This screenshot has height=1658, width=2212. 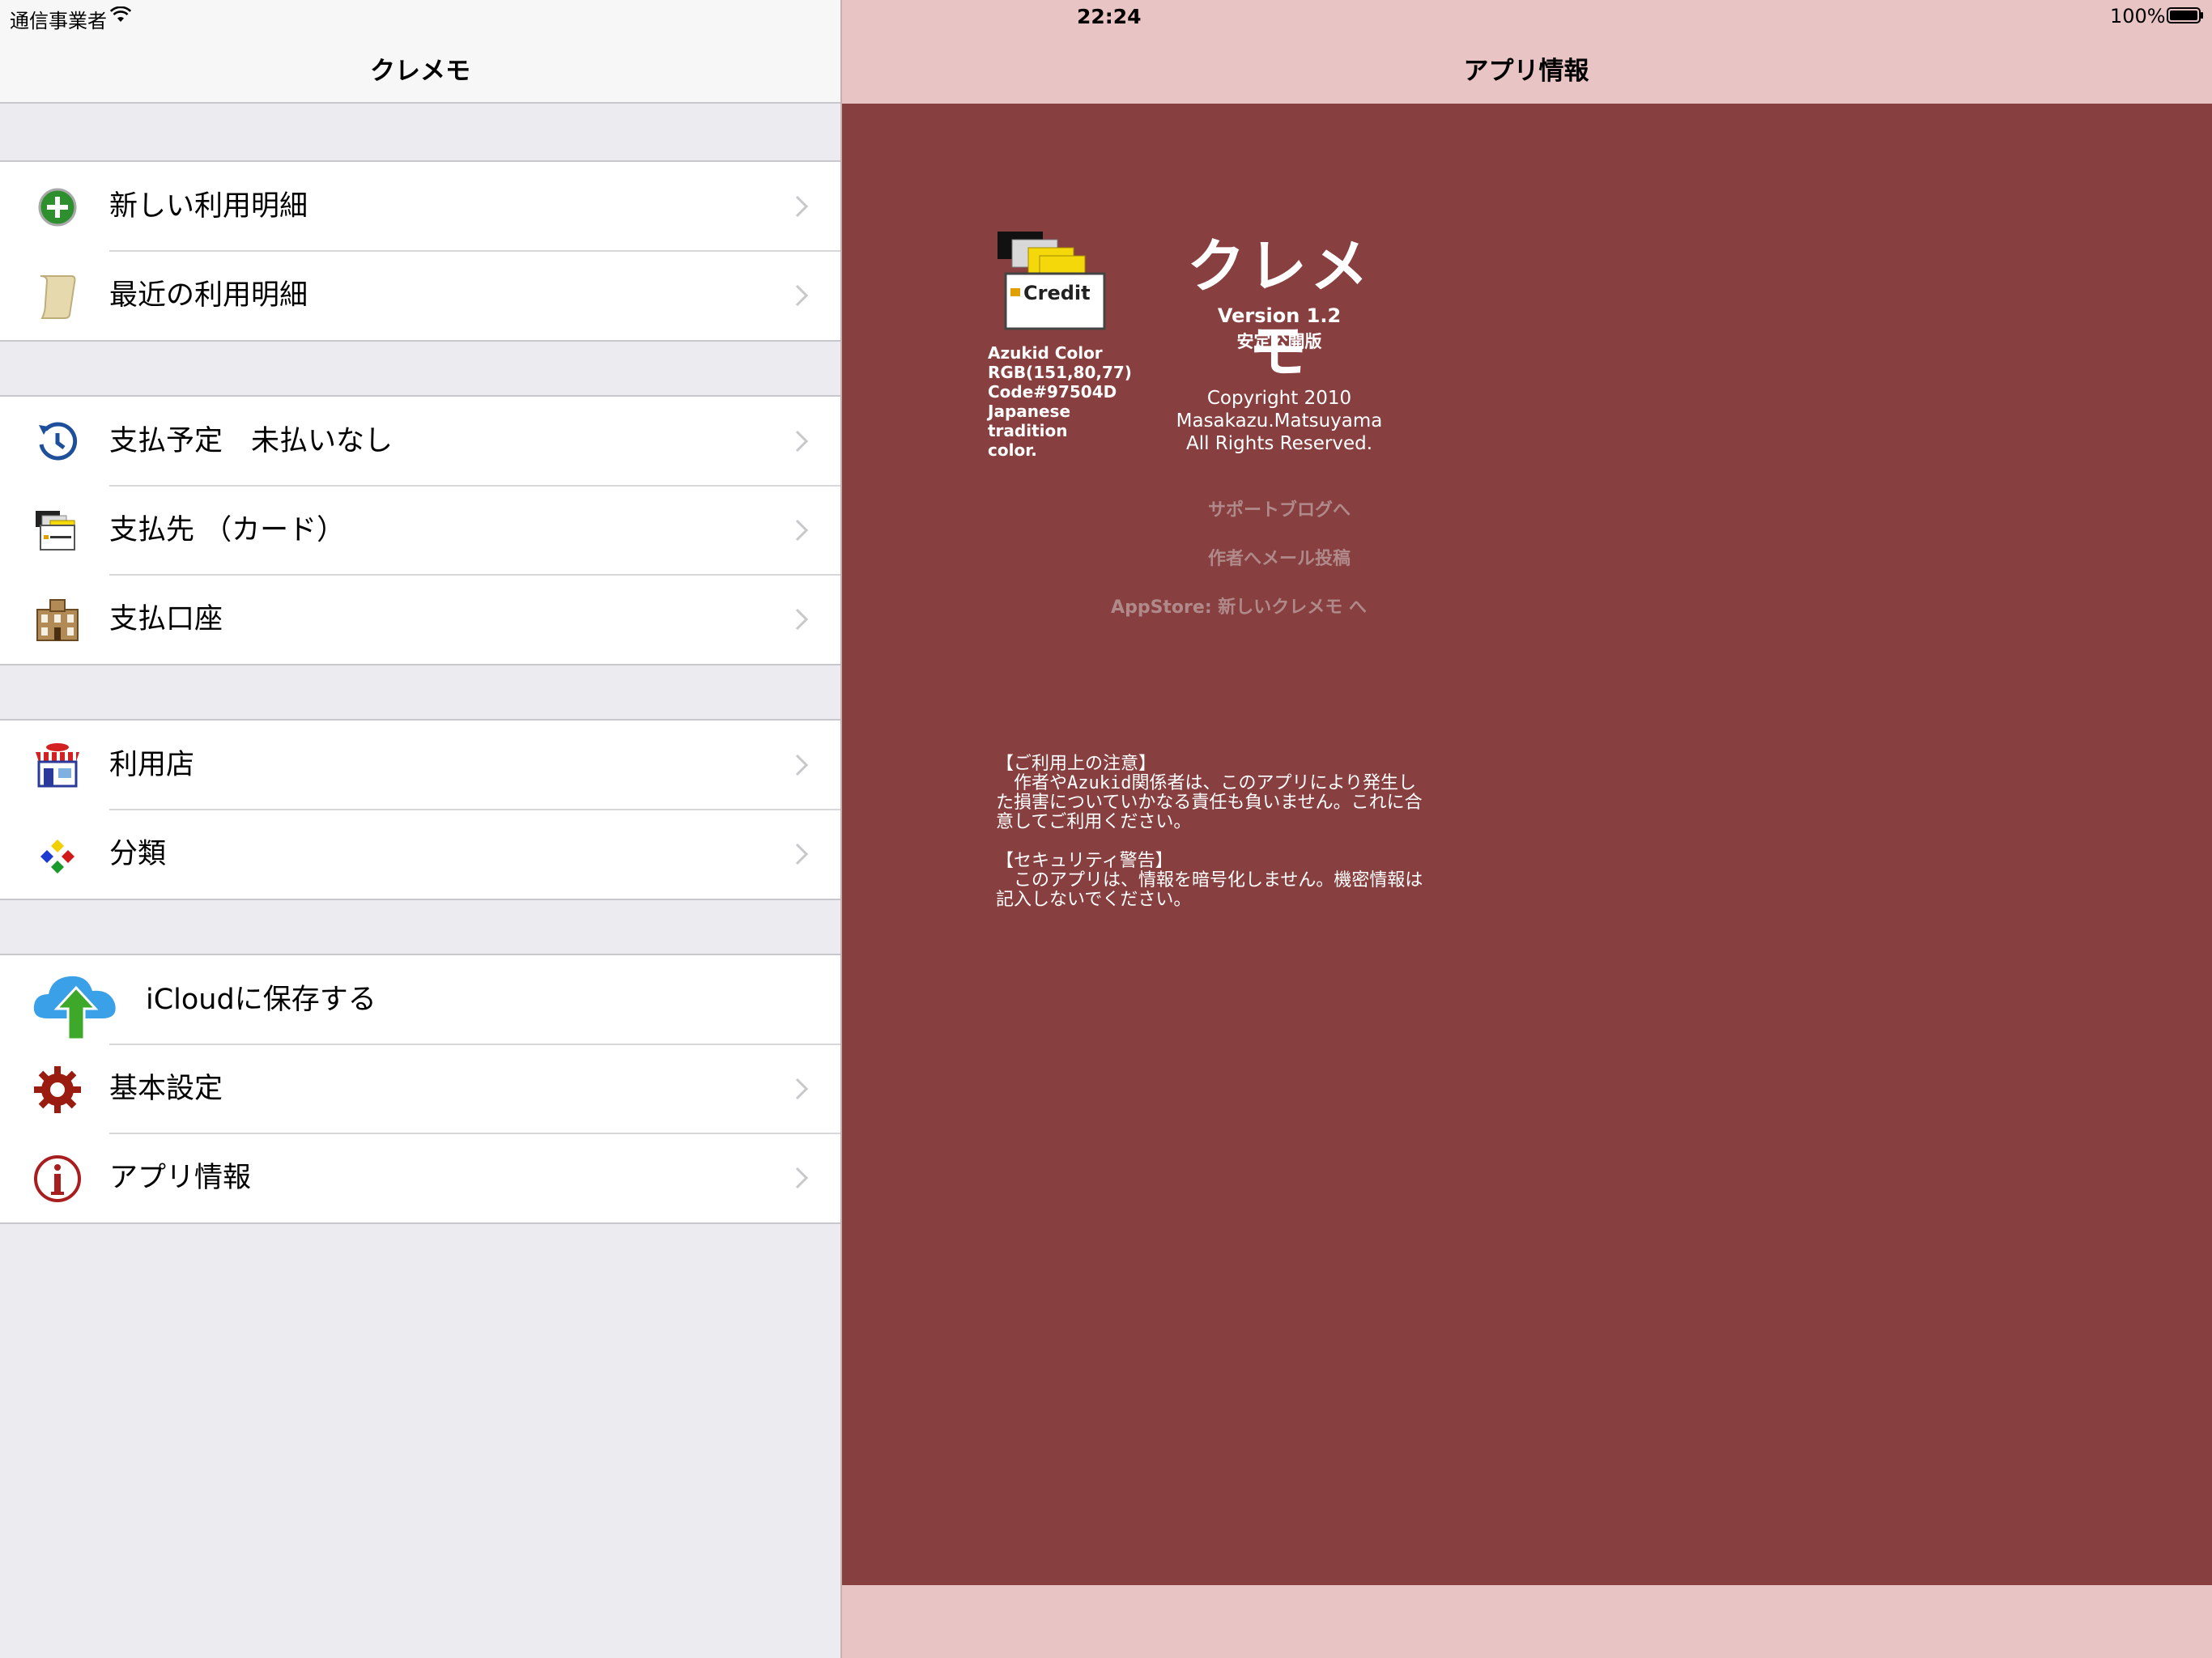 I want to click on app-icon, so click(x=1052, y=281).